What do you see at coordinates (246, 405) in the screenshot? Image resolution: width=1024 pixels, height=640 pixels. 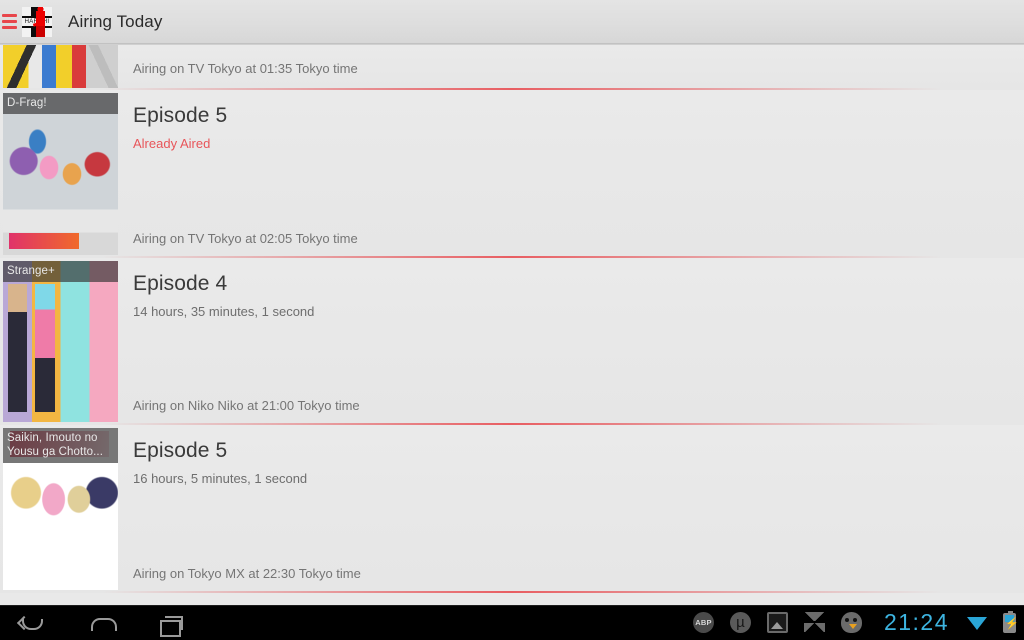 I see `airing-info: Airing on Niko Niko at 21:00 Tokyo time` at bounding box center [246, 405].